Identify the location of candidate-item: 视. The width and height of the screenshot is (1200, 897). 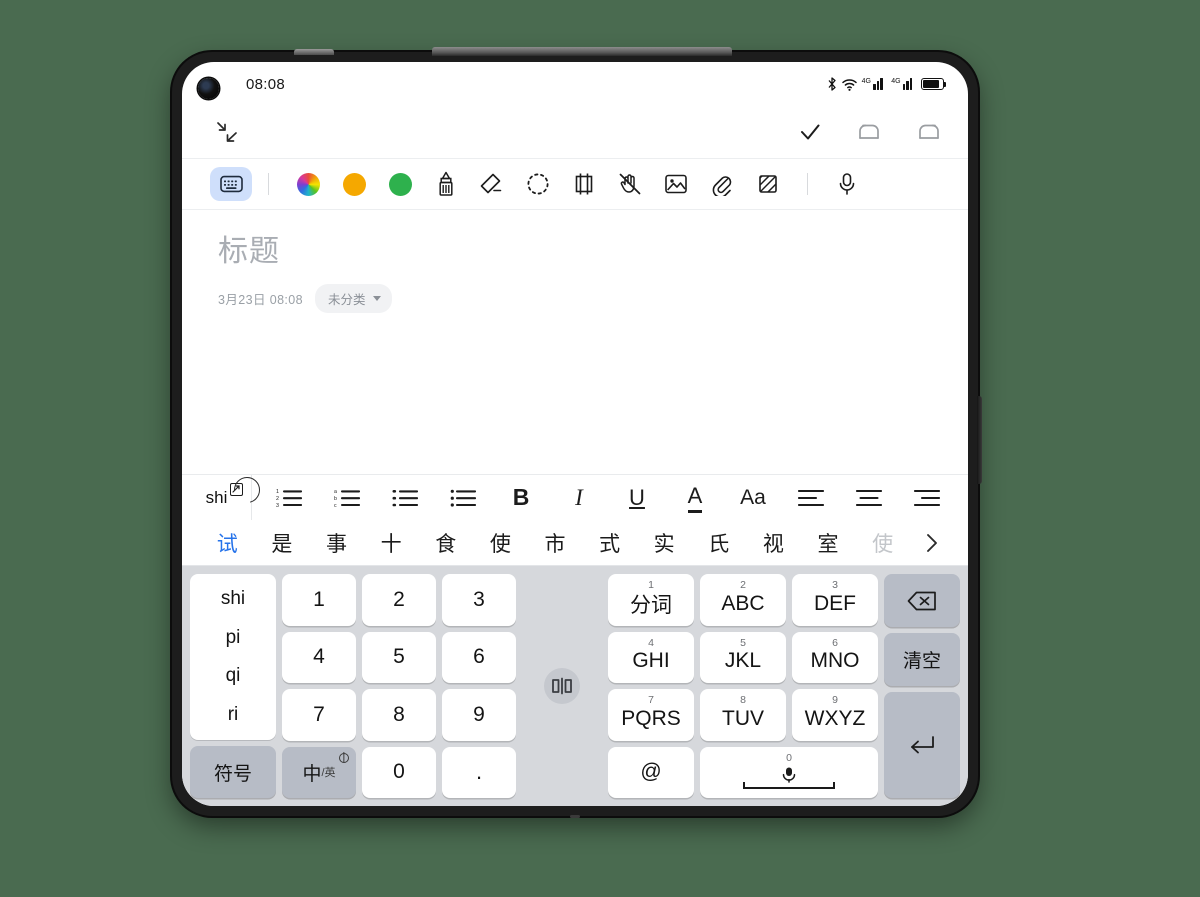
(773, 543).